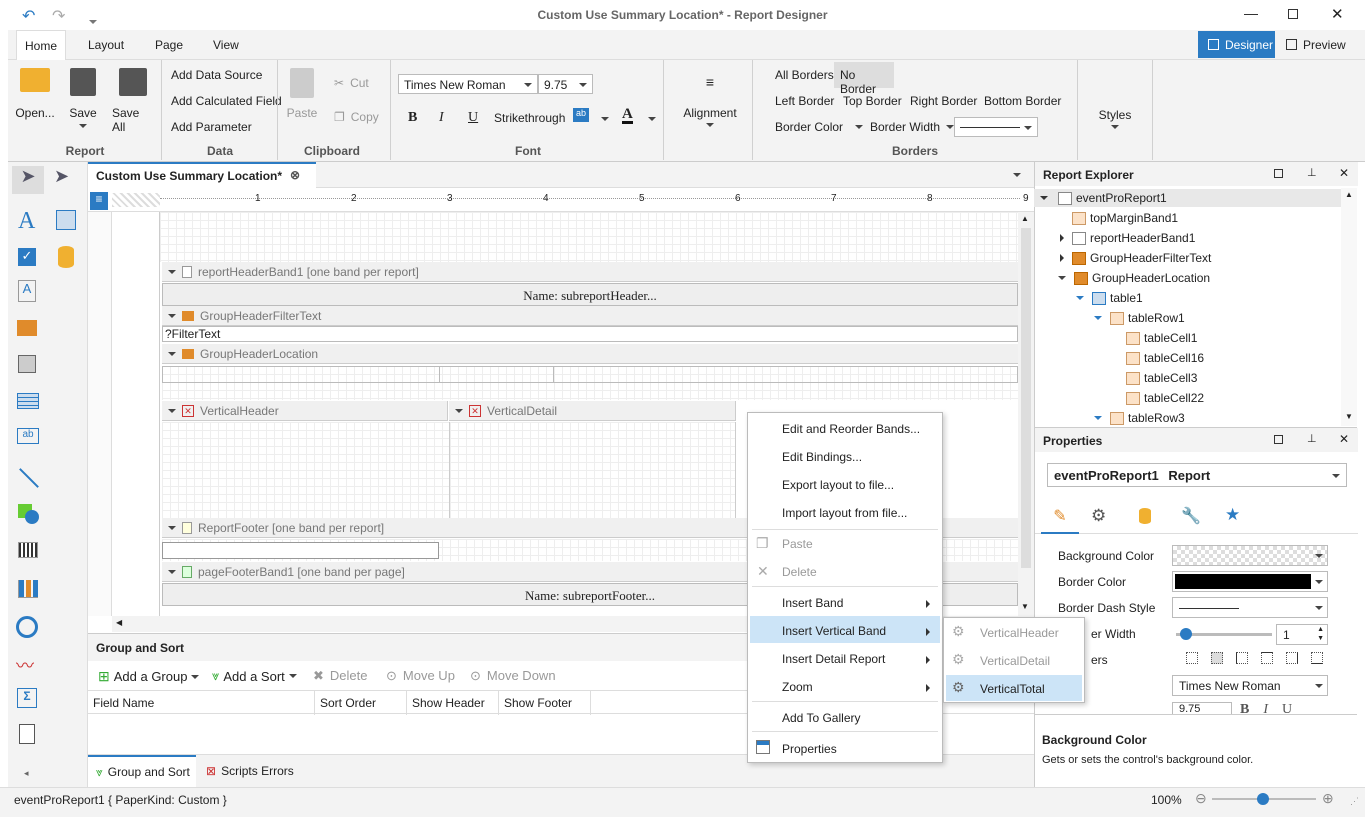  What do you see at coordinates (1015, 661) in the screenshot?
I see `submenu-vertical-detail: VerticalDetail` at bounding box center [1015, 661].